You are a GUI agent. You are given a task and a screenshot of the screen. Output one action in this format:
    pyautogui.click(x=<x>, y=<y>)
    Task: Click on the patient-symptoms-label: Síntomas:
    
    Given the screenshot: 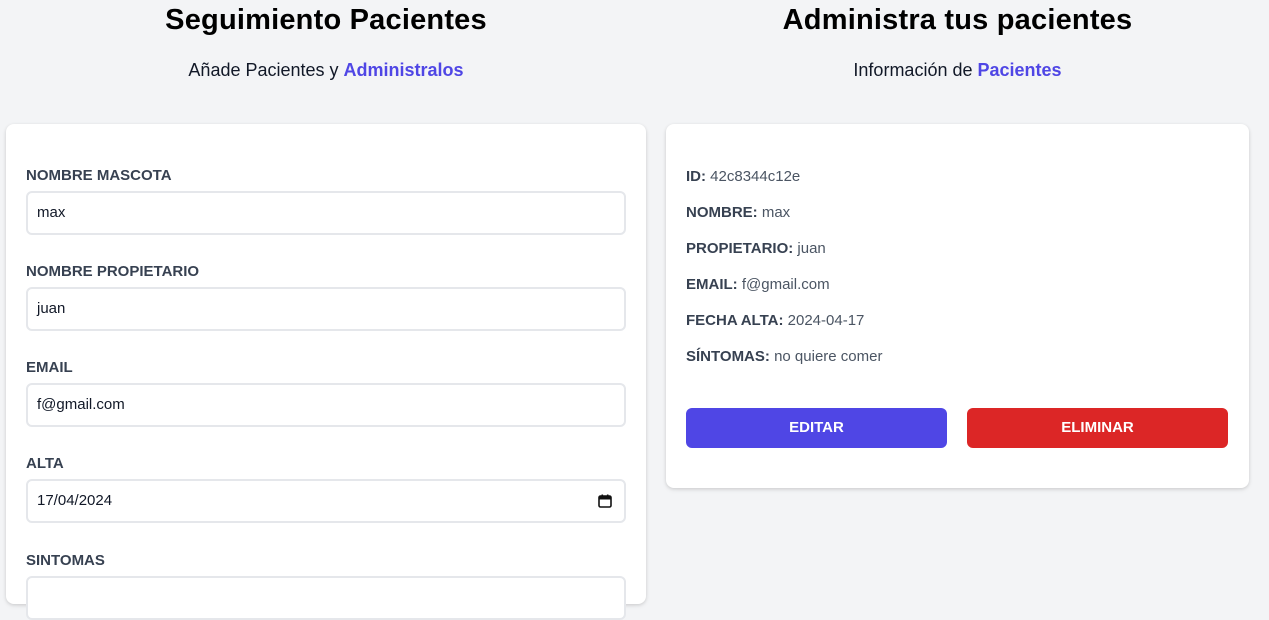 What is the action you would take?
    pyautogui.click(x=728, y=356)
    